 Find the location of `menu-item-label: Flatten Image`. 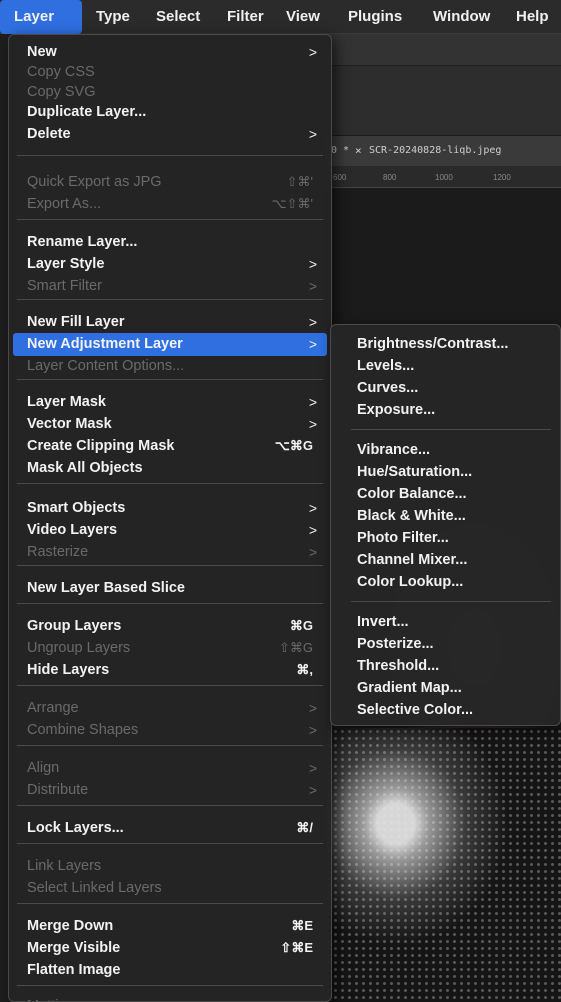

menu-item-label: Flatten Image is located at coordinates (74, 970).